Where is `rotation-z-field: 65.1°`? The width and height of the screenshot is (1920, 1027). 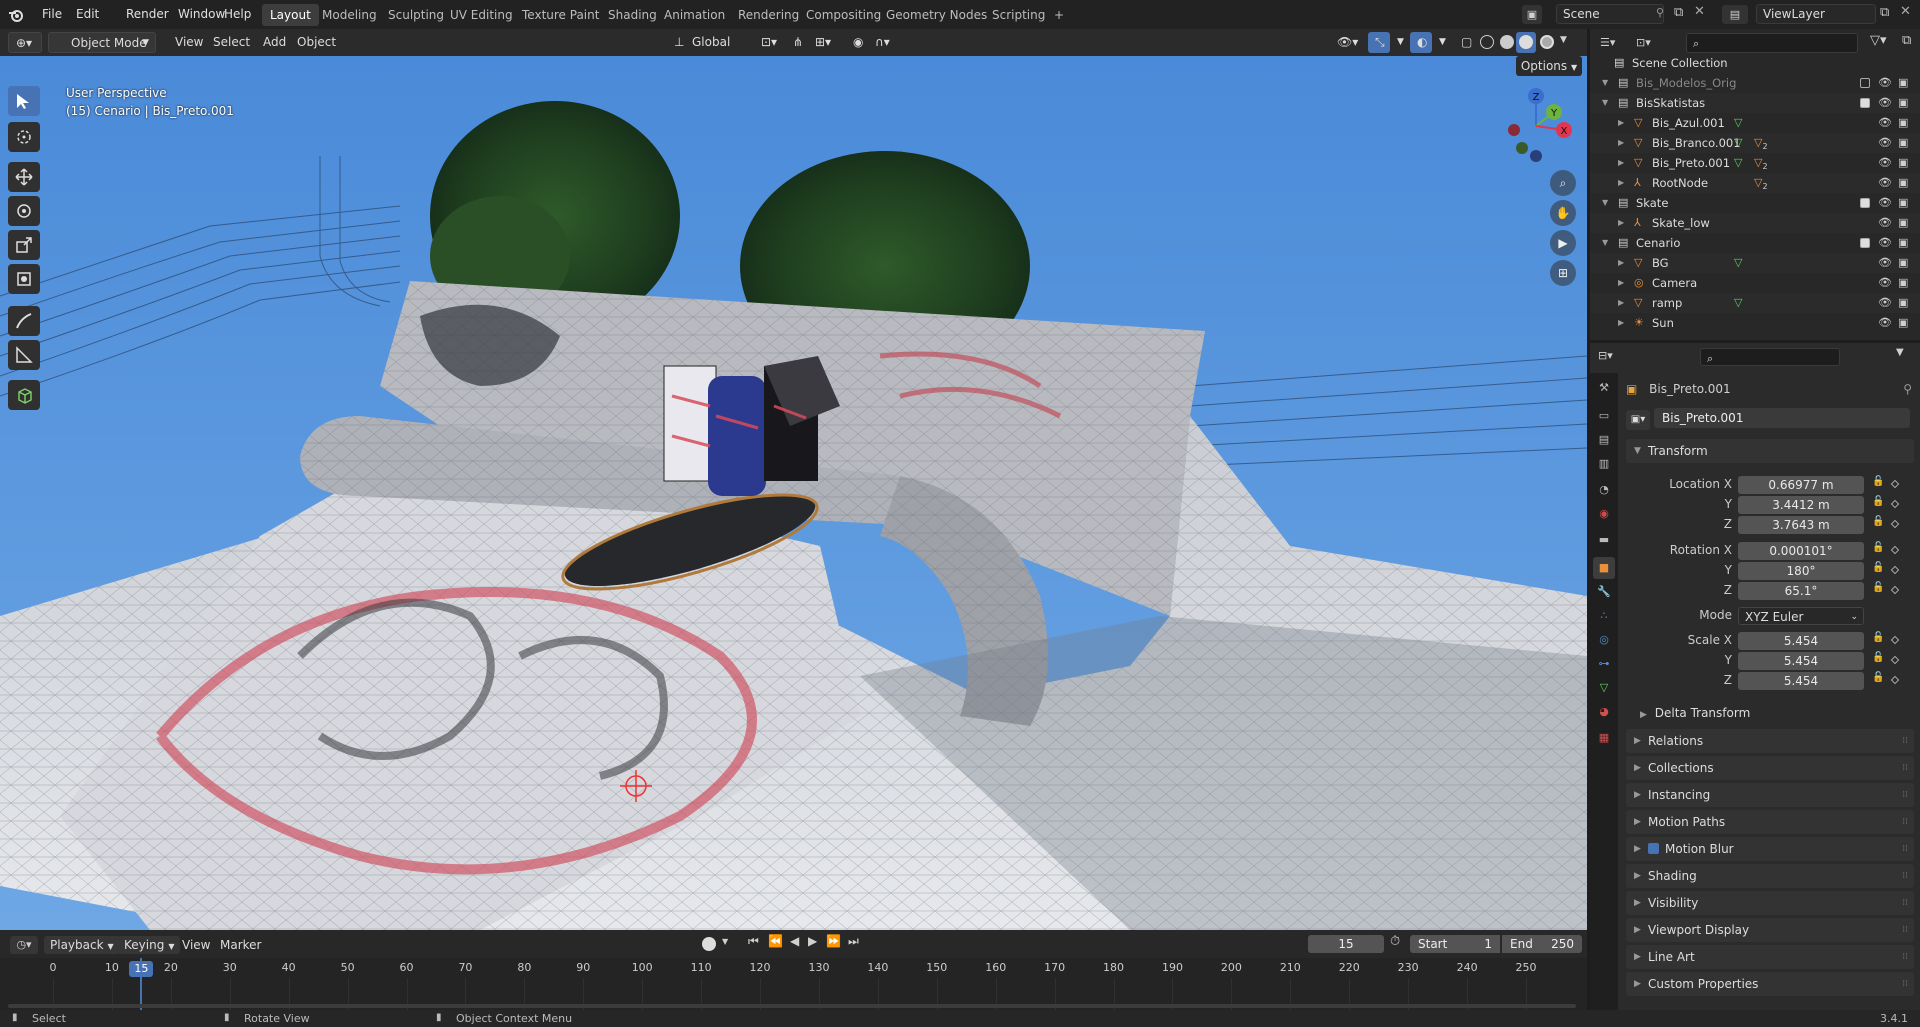
rotation-z-field: 65.1° is located at coordinates (1801, 591).